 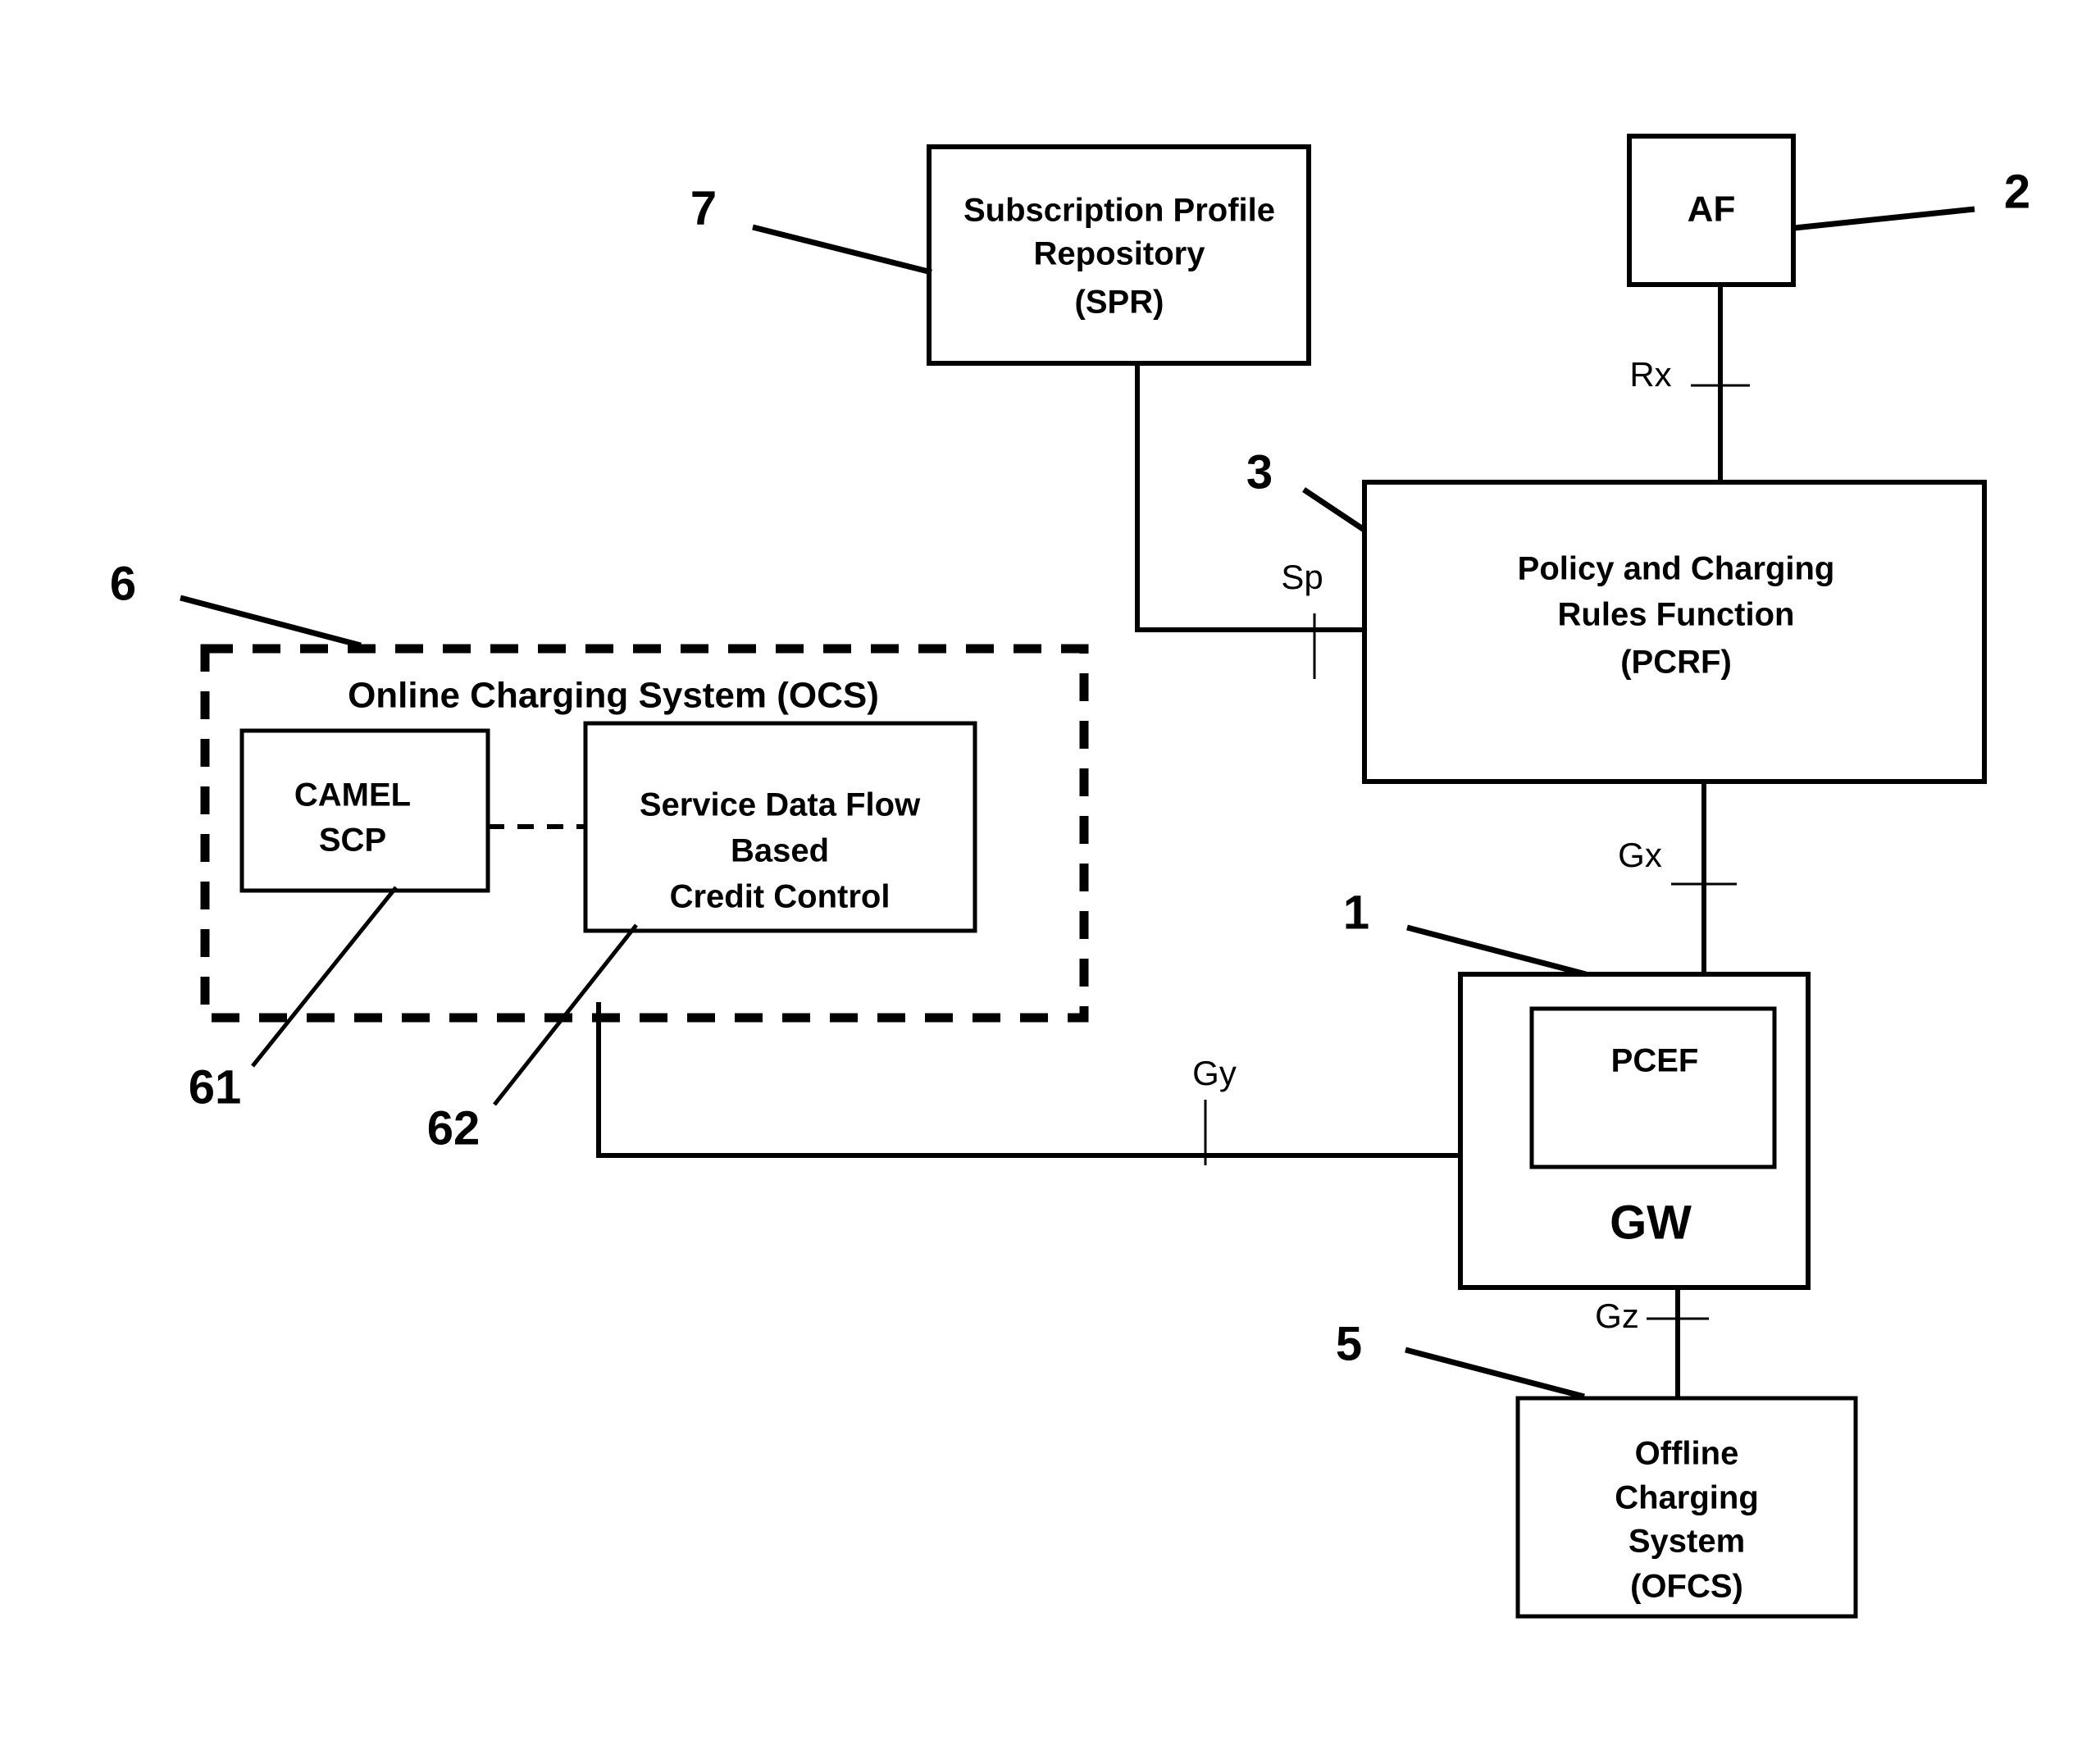 I want to click on ref-numeral-3: 3, so click(x=1259, y=472).